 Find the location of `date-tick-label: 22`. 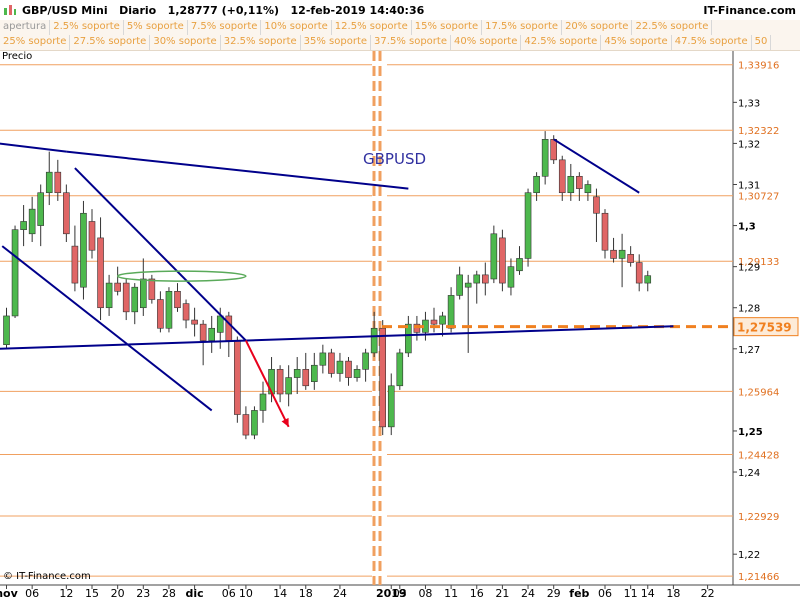

date-tick-label: 22 is located at coordinates (708, 593).